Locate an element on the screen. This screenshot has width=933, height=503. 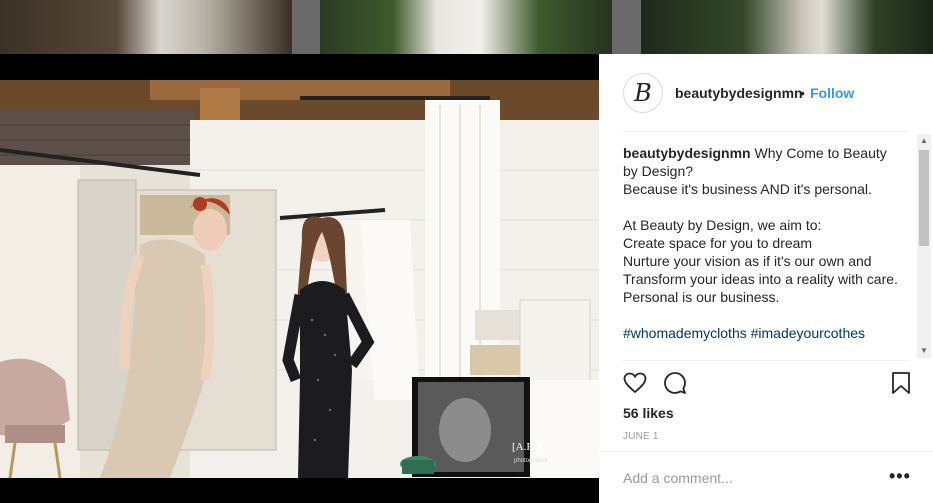
caption-aim-1: Create space for you to dream is located at coordinates (718, 243).